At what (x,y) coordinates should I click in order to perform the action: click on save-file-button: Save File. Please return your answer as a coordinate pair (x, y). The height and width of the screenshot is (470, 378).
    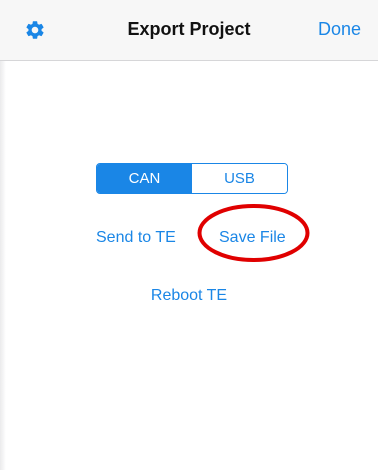
    Looking at the image, I should click on (252, 238).